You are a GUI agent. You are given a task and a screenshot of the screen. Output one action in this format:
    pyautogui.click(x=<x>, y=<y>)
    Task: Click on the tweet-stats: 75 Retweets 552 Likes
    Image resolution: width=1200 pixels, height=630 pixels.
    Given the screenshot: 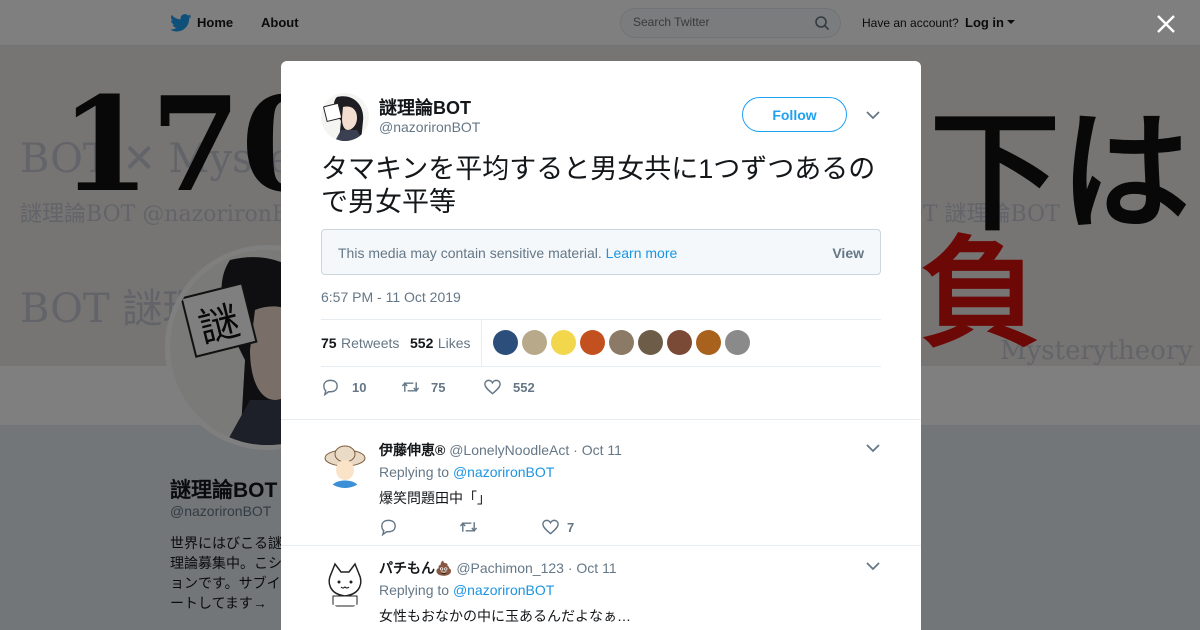 What is the action you would take?
    pyautogui.click(x=601, y=343)
    